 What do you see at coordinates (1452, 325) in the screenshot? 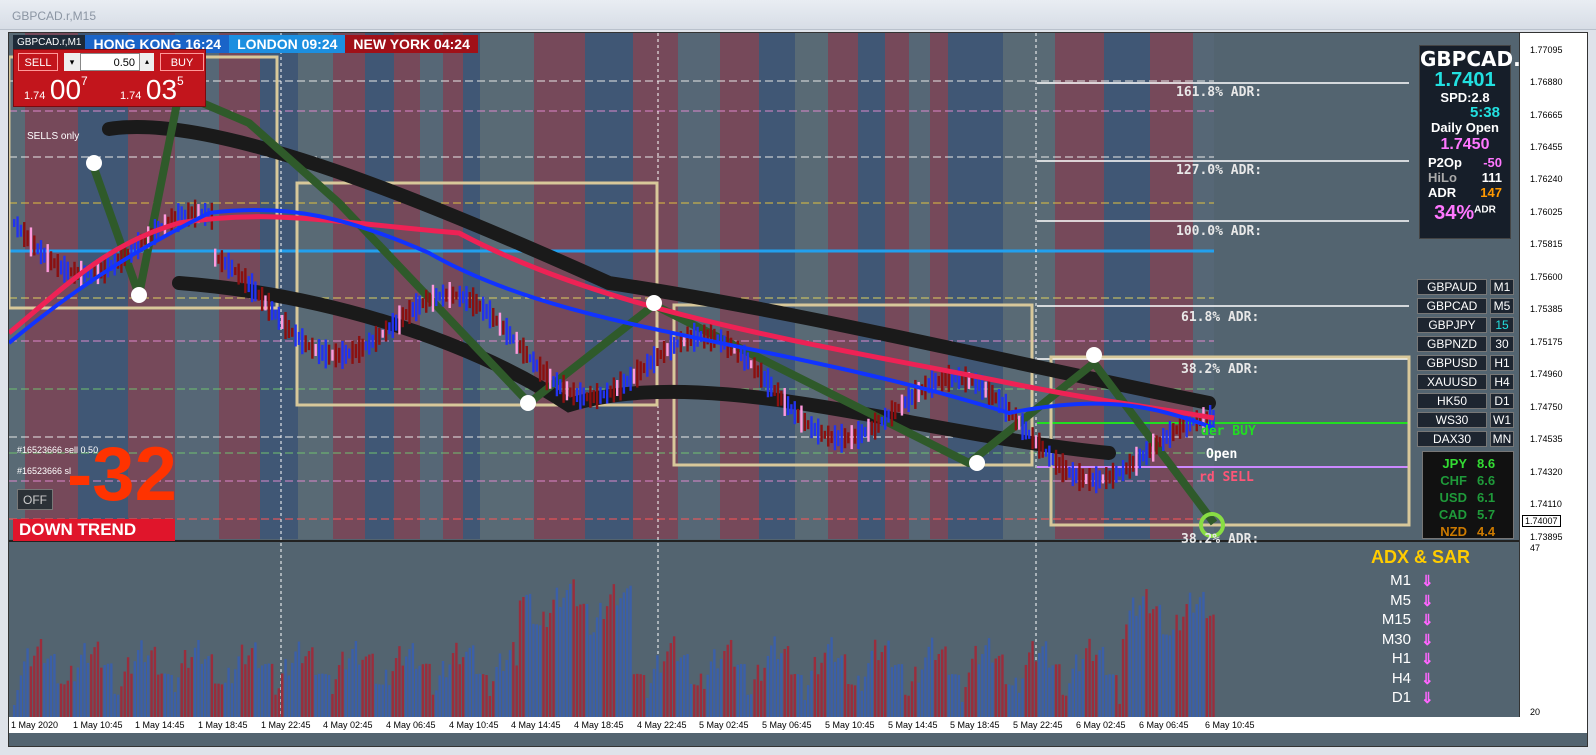
I see `symbol-button-gbpjpy: GBPJPY` at bounding box center [1452, 325].